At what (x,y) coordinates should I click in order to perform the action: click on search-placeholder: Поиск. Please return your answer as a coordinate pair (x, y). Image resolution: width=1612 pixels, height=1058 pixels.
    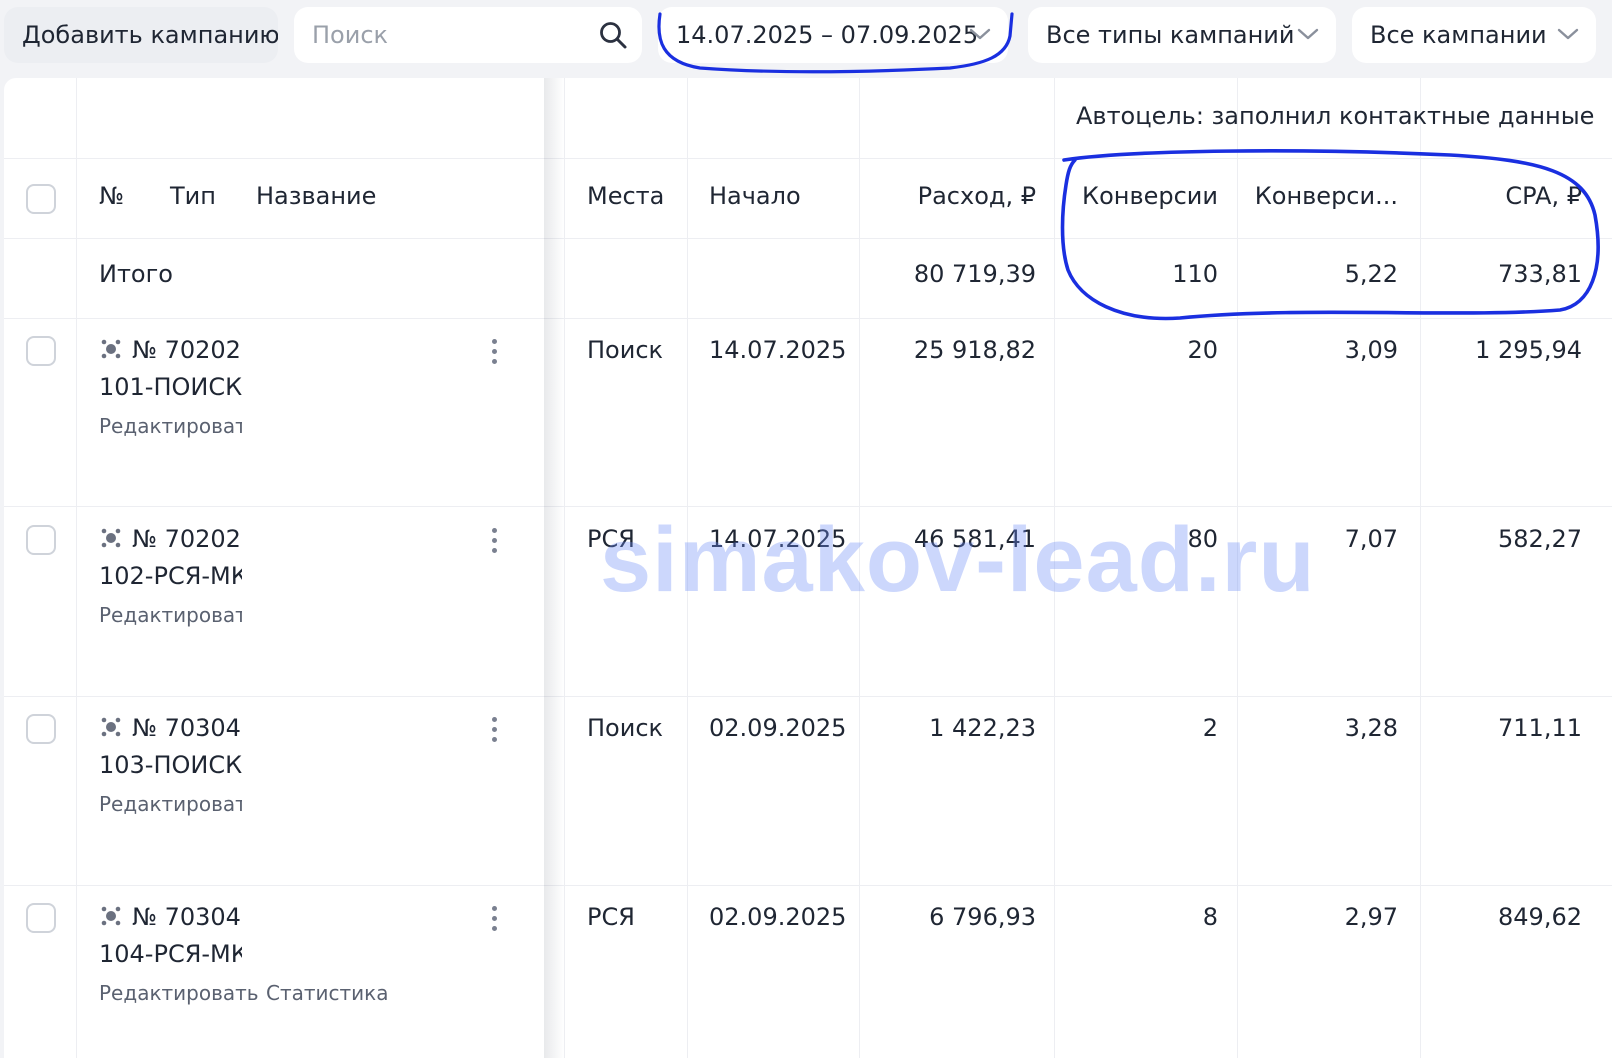
    Looking at the image, I should click on (350, 35).